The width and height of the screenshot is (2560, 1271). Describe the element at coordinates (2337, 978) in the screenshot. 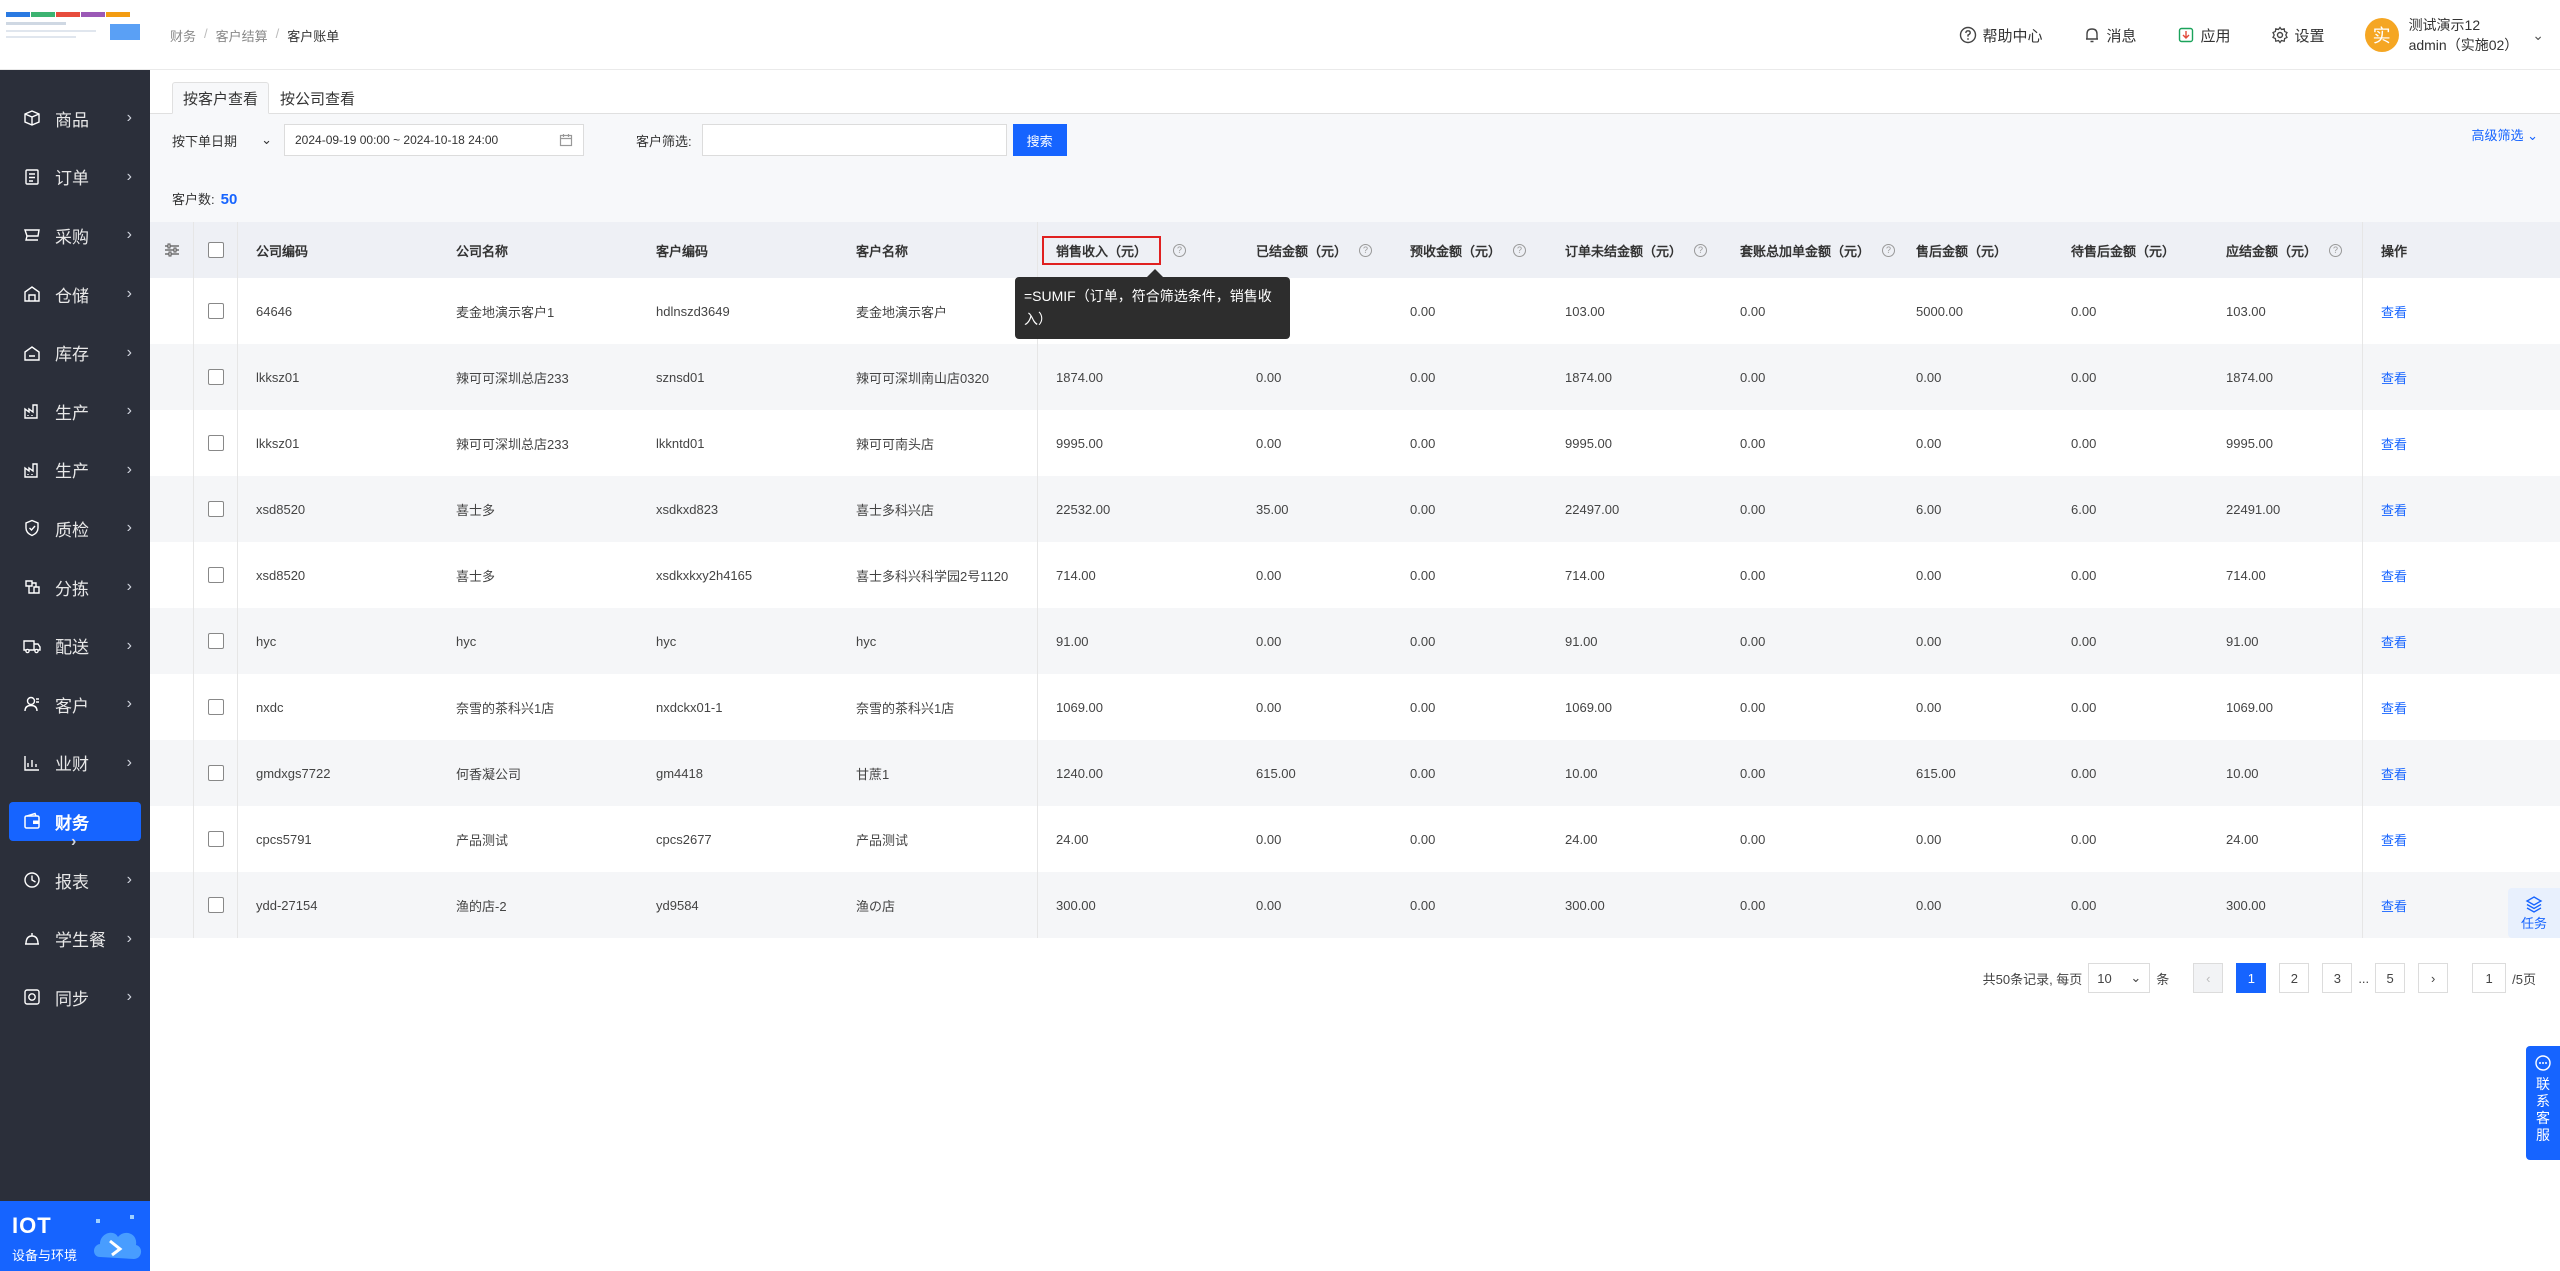

I see `page-3-button: 3` at that location.